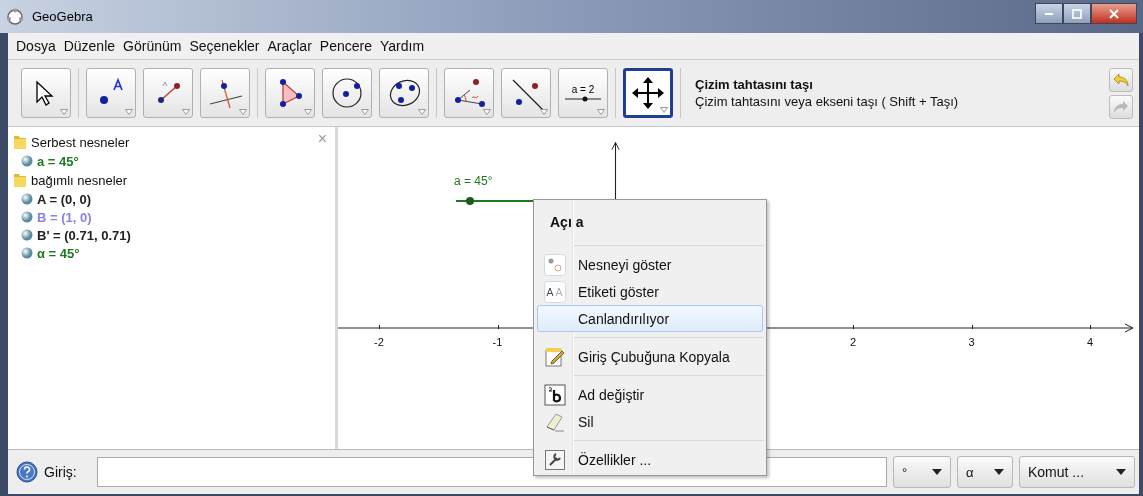  I want to click on menu-item: Sil, so click(650, 421).